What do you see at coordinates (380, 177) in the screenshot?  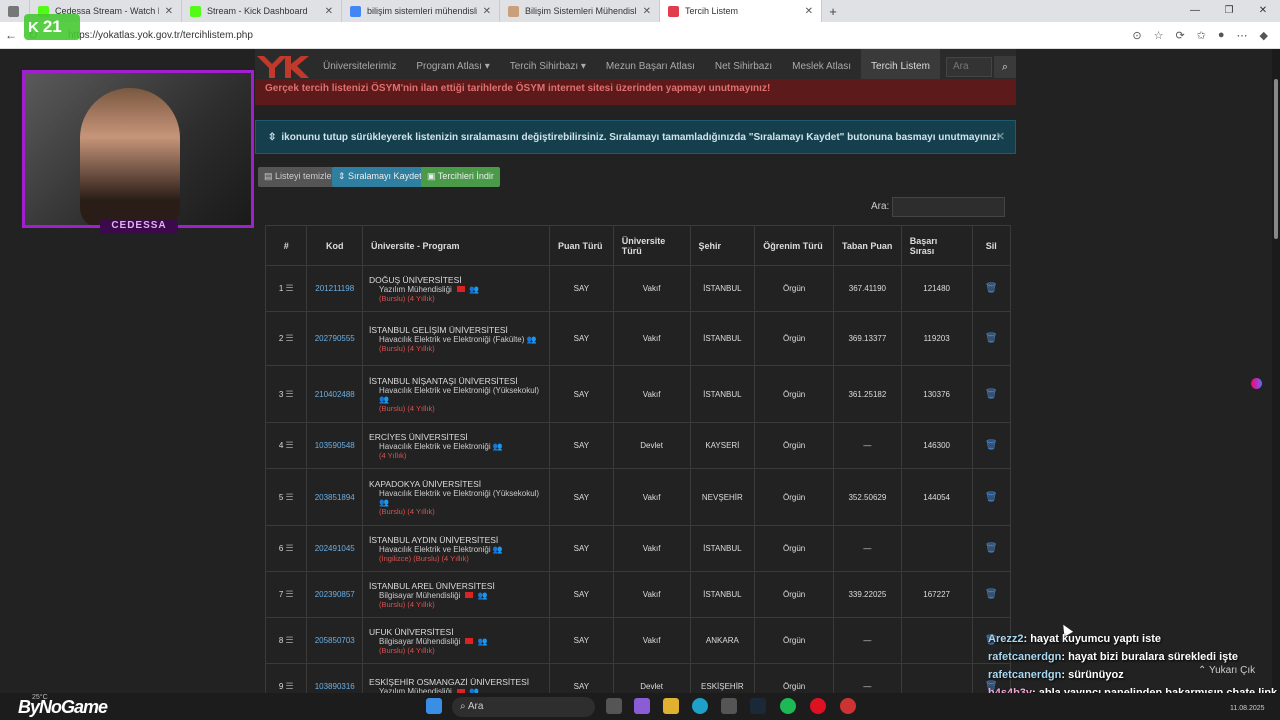 I see `save-order-button: ⇕ Sıralamayı Kaydet` at bounding box center [380, 177].